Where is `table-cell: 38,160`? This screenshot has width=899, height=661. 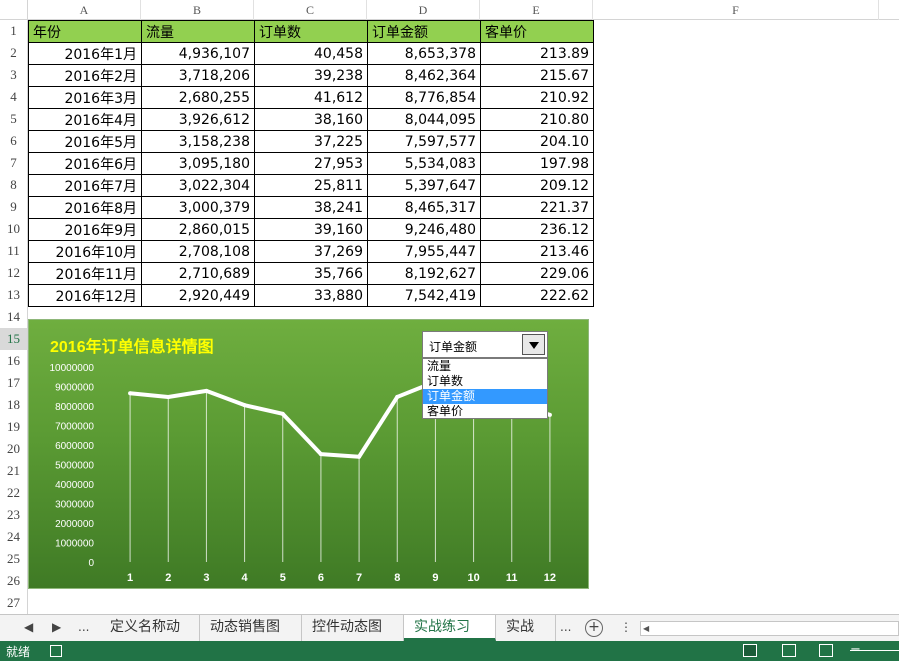
table-cell: 38,160 is located at coordinates (311, 119).